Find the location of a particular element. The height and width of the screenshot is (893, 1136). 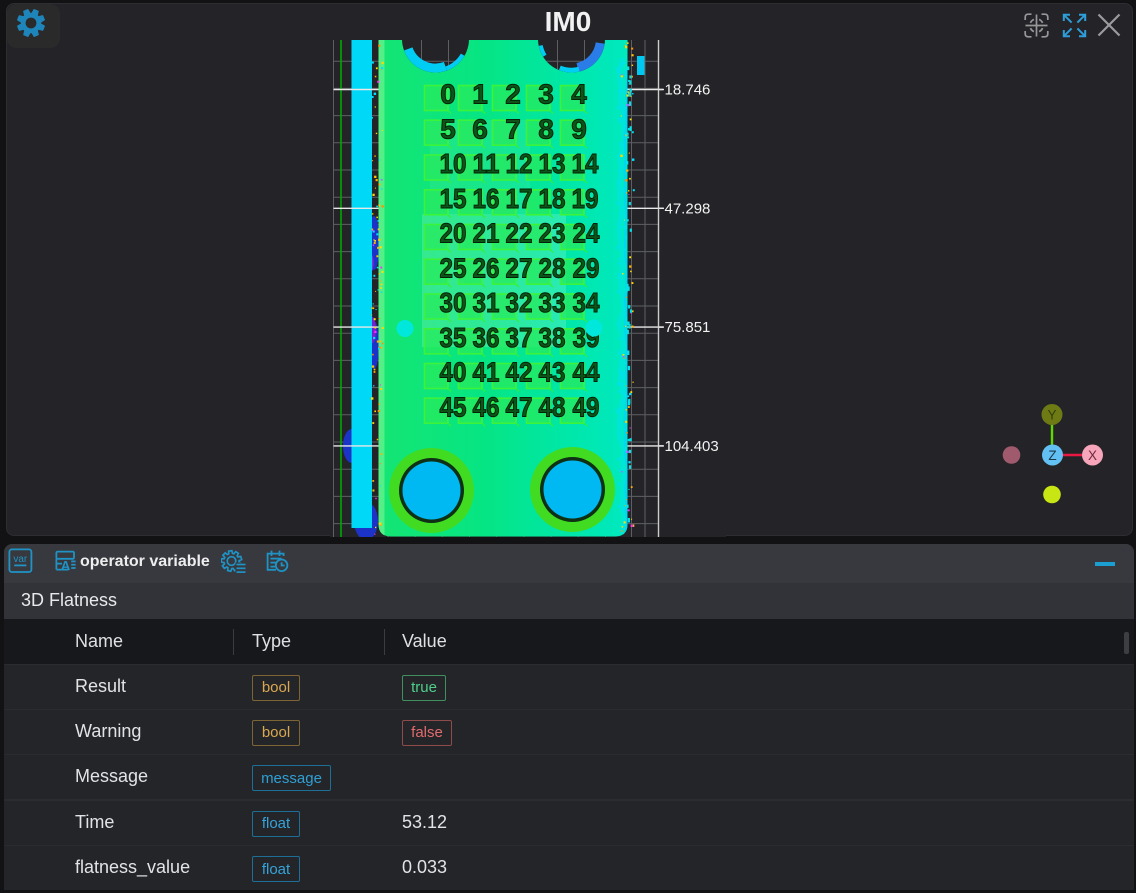

svg-text: 2 is located at coordinates (513, 94).